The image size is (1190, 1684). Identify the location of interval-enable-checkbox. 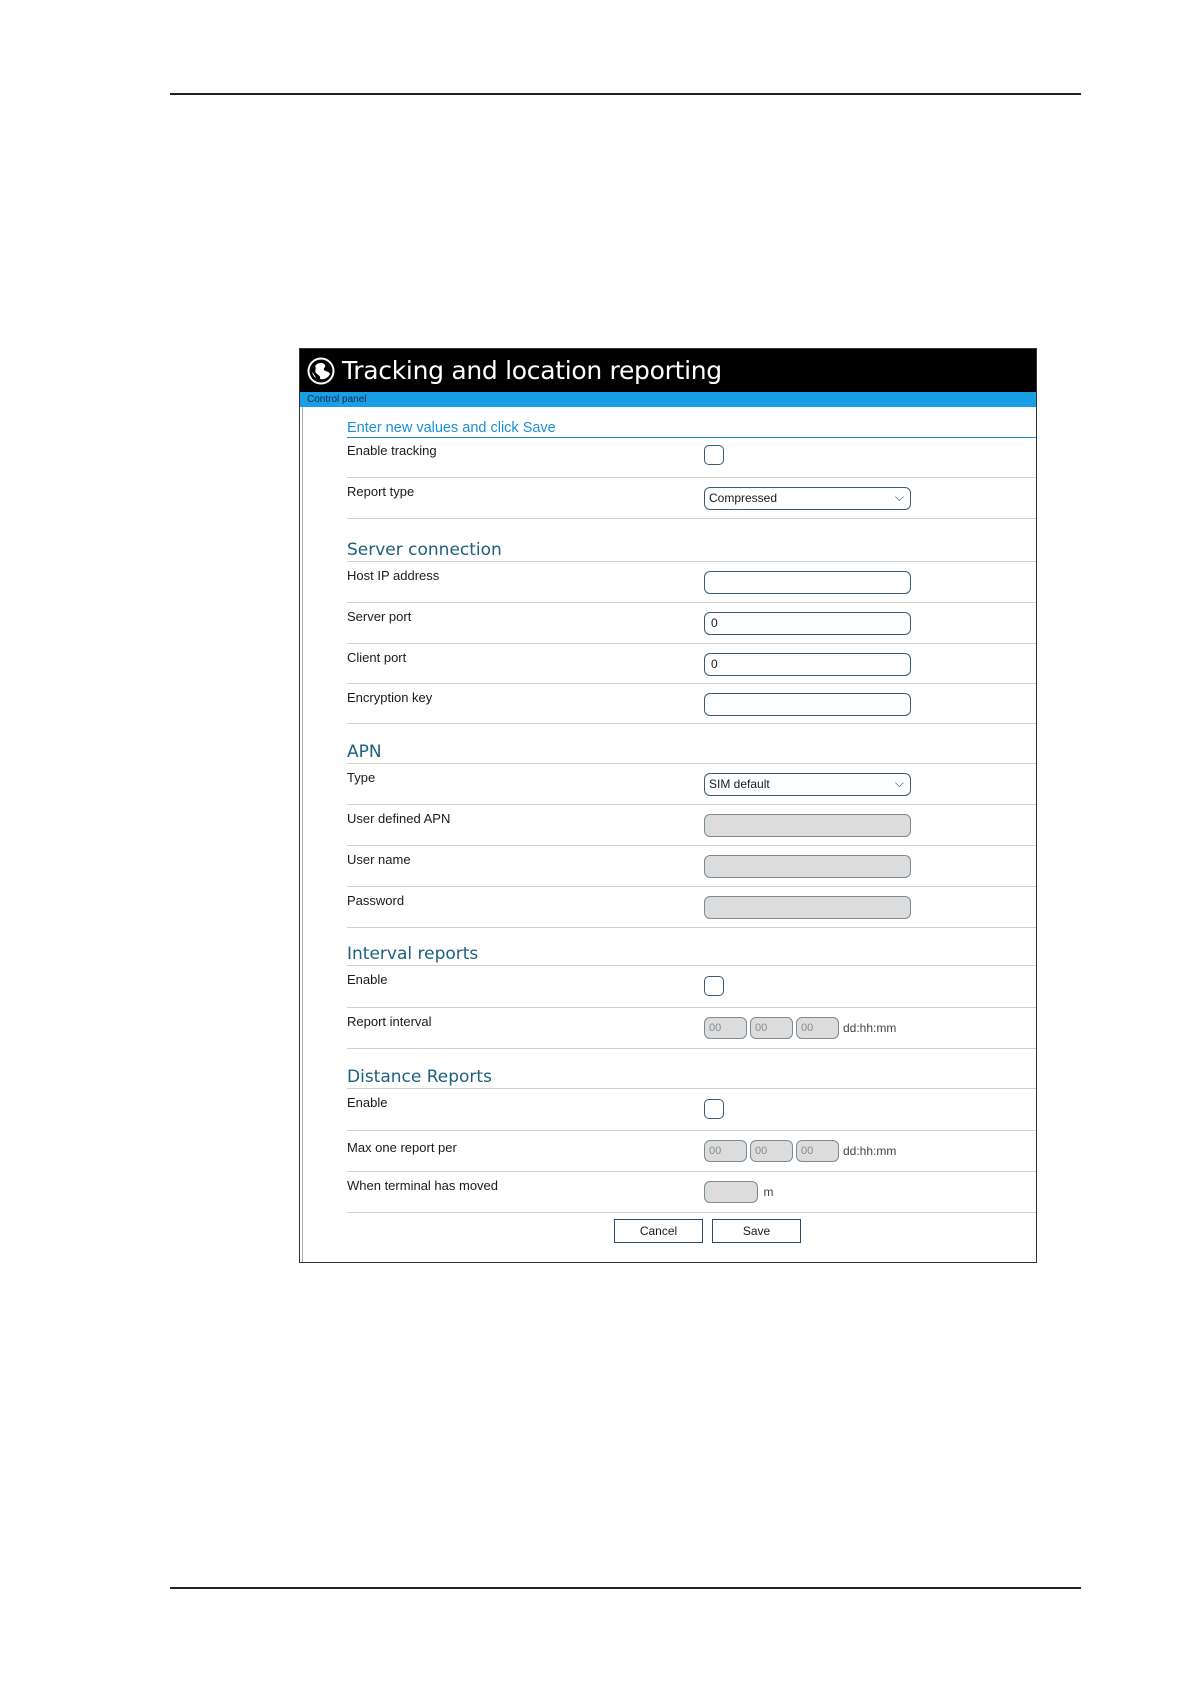
(714, 986).